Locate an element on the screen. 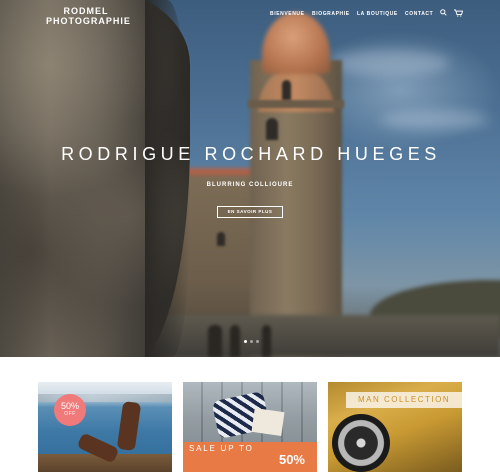 Image resolution: width=500 pixels, height=472 pixels. bell-tower-band is located at coordinates (296, 104).